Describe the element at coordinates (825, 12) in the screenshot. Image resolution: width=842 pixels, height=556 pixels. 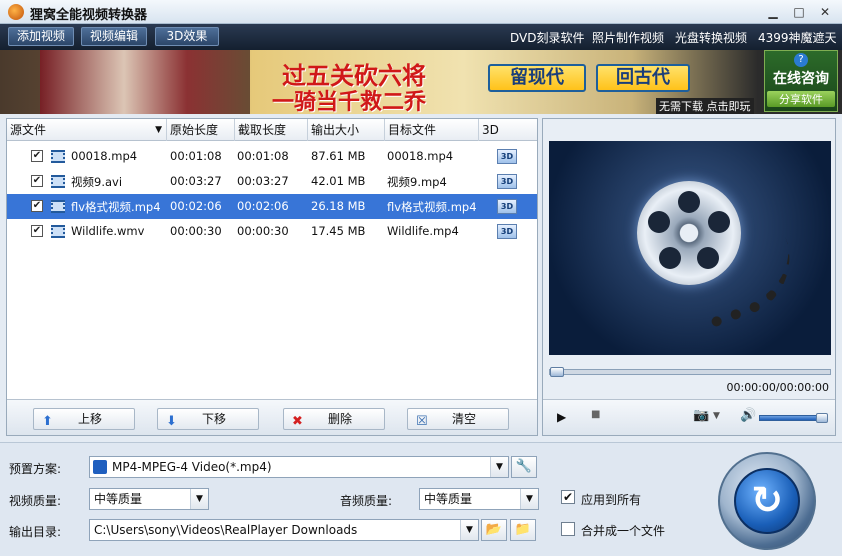
I see `close-button: ✕` at that location.